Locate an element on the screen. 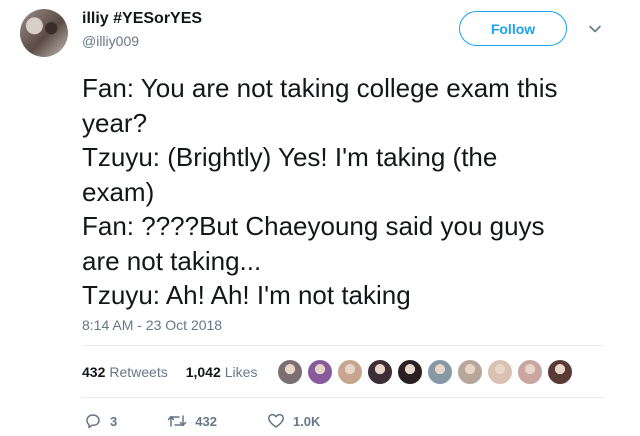 This screenshot has width=640, height=436. like-button: 1.0K is located at coordinates (293, 421).